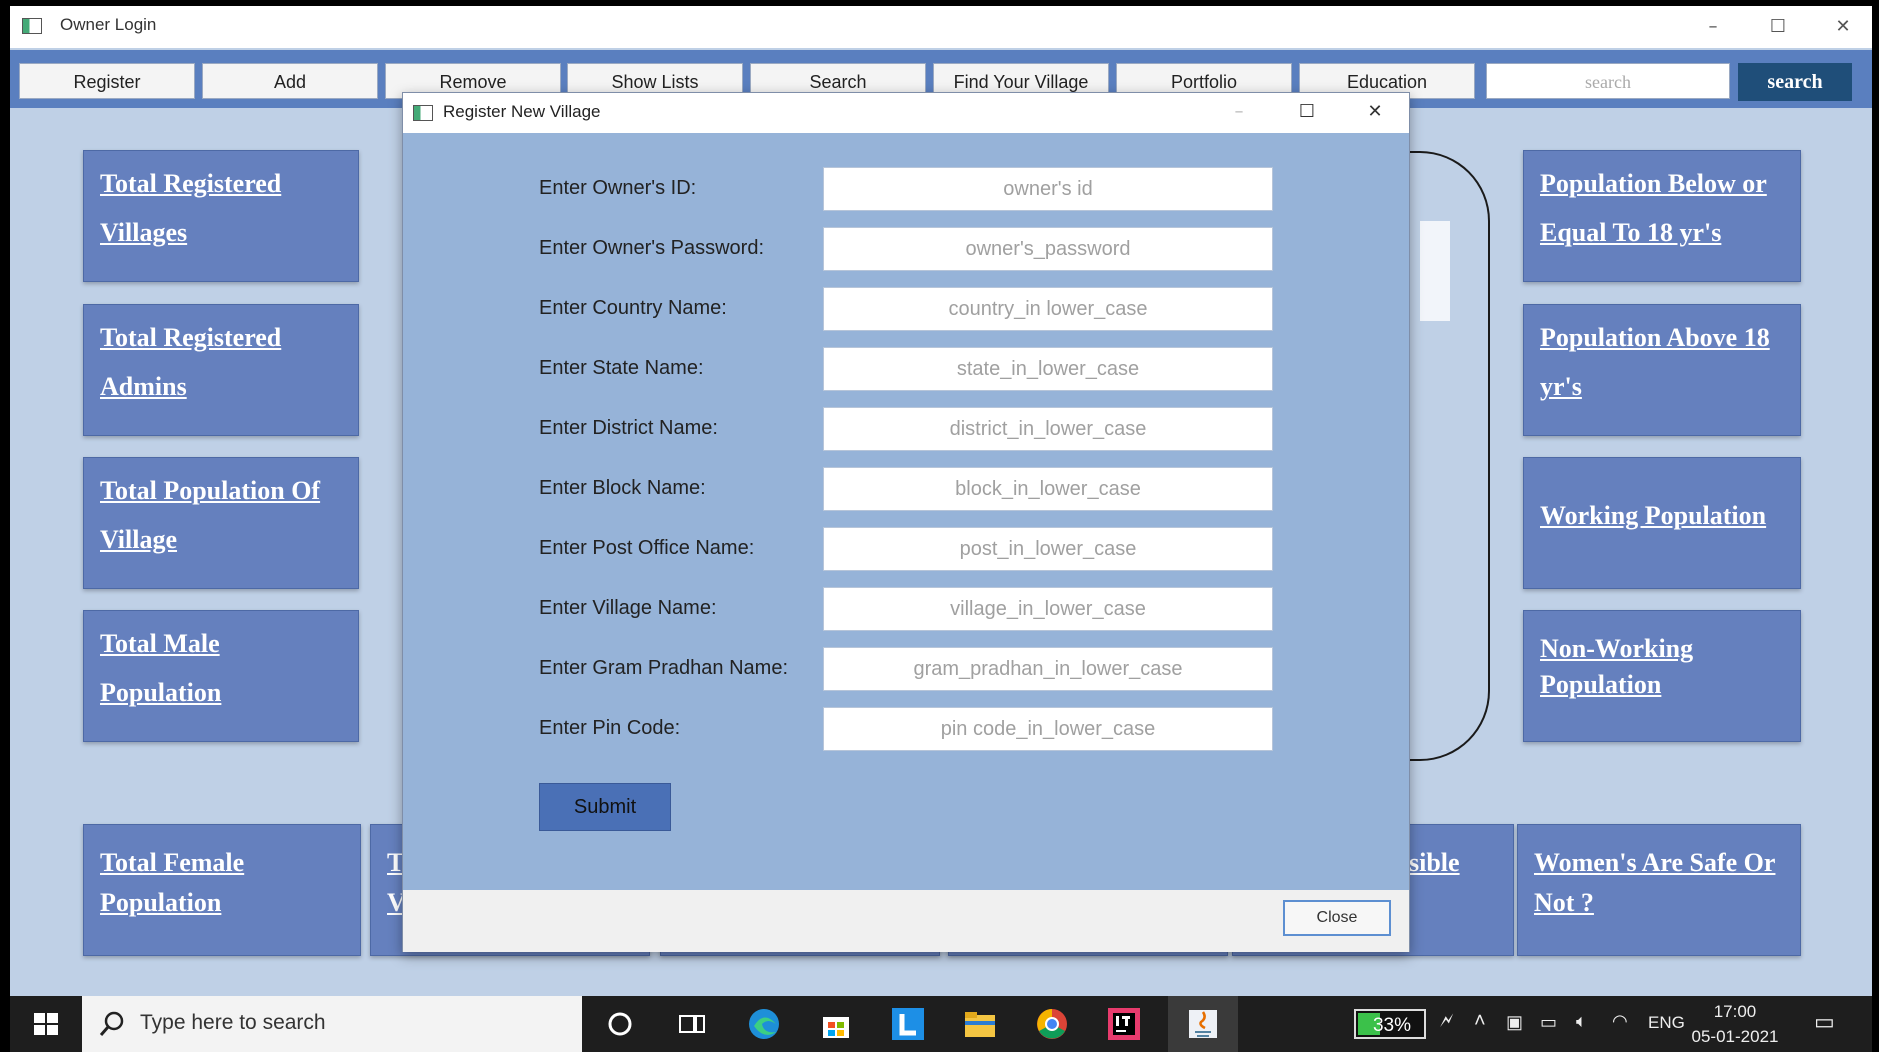 Image resolution: width=1879 pixels, height=1052 pixels. What do you see at coordinates (628, 428) in the screenshot?
I see `district-name-label: Enter District Name:` at bounding box center [628, 428].